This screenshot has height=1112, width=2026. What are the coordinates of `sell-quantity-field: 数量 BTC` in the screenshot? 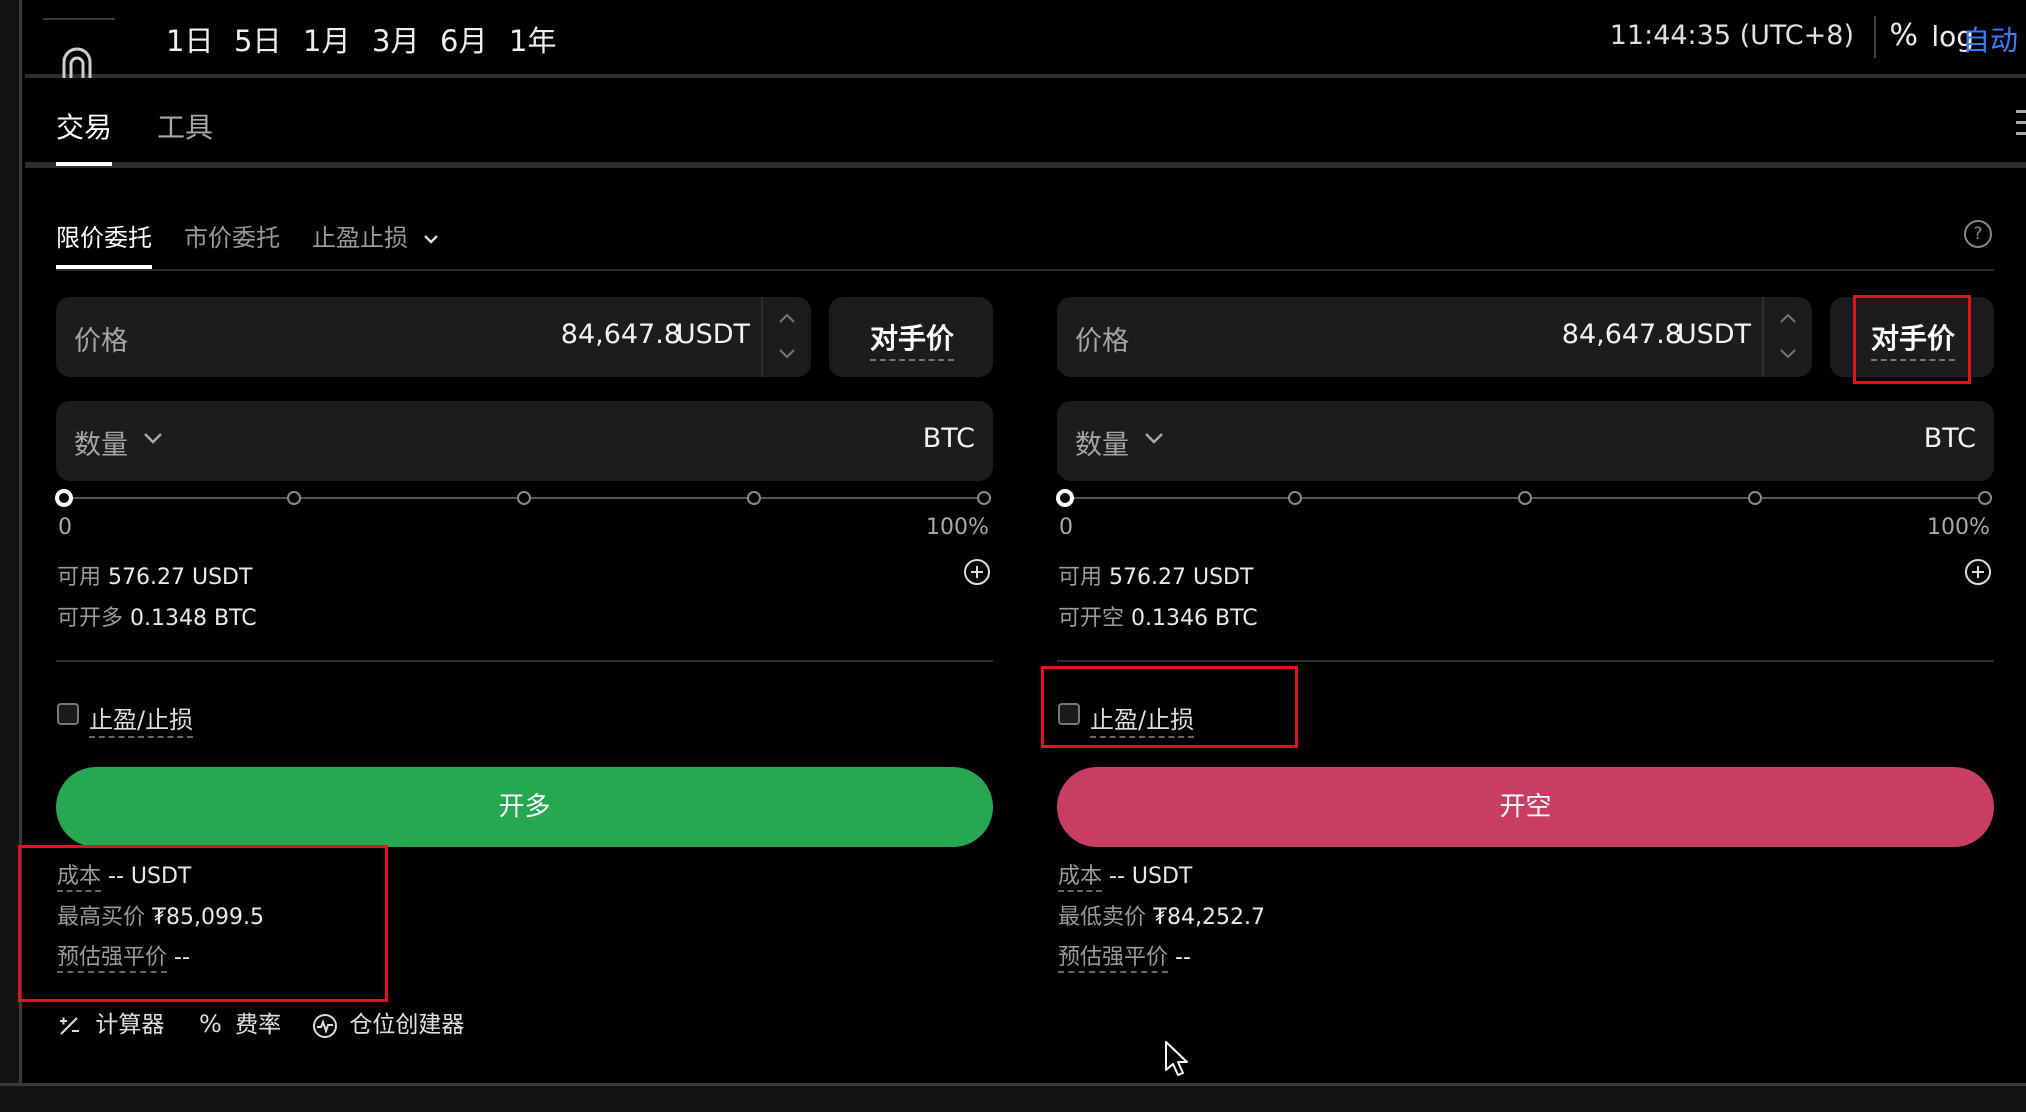 It's located at (1525, 441).